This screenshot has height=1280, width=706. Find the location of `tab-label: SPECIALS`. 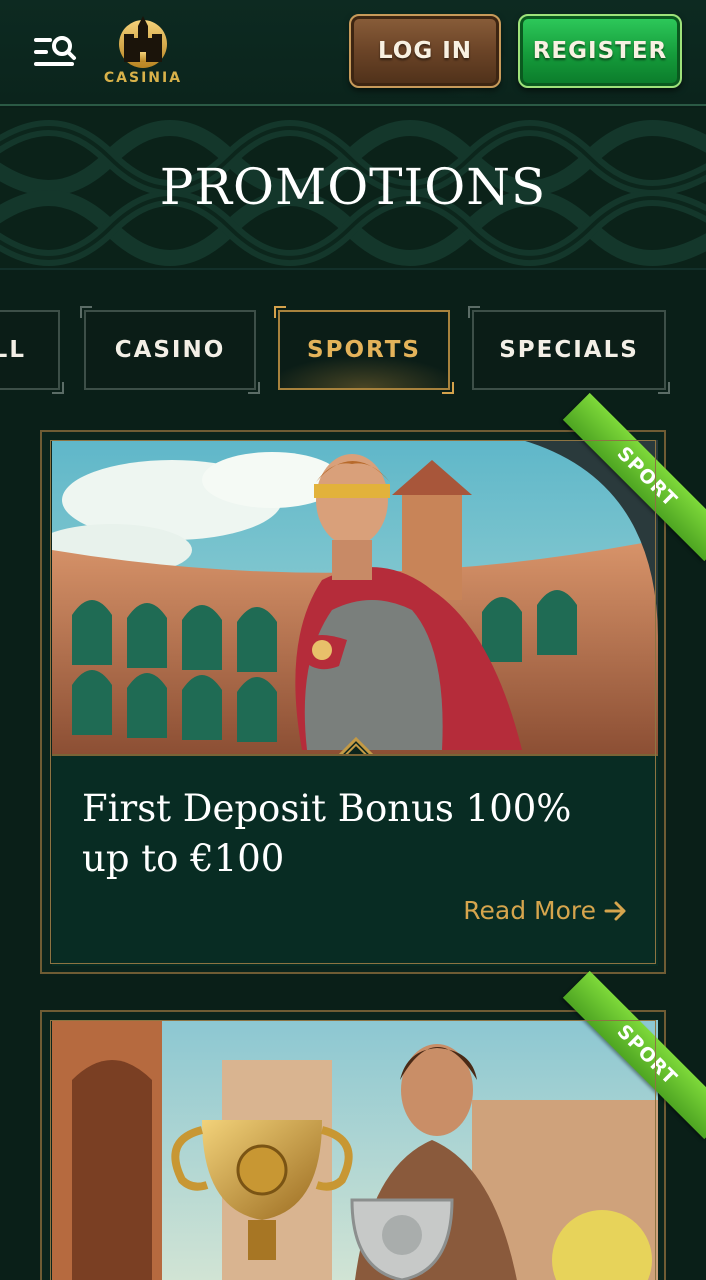

tab-label: SPECIALS is located at coordinates (569, 350).